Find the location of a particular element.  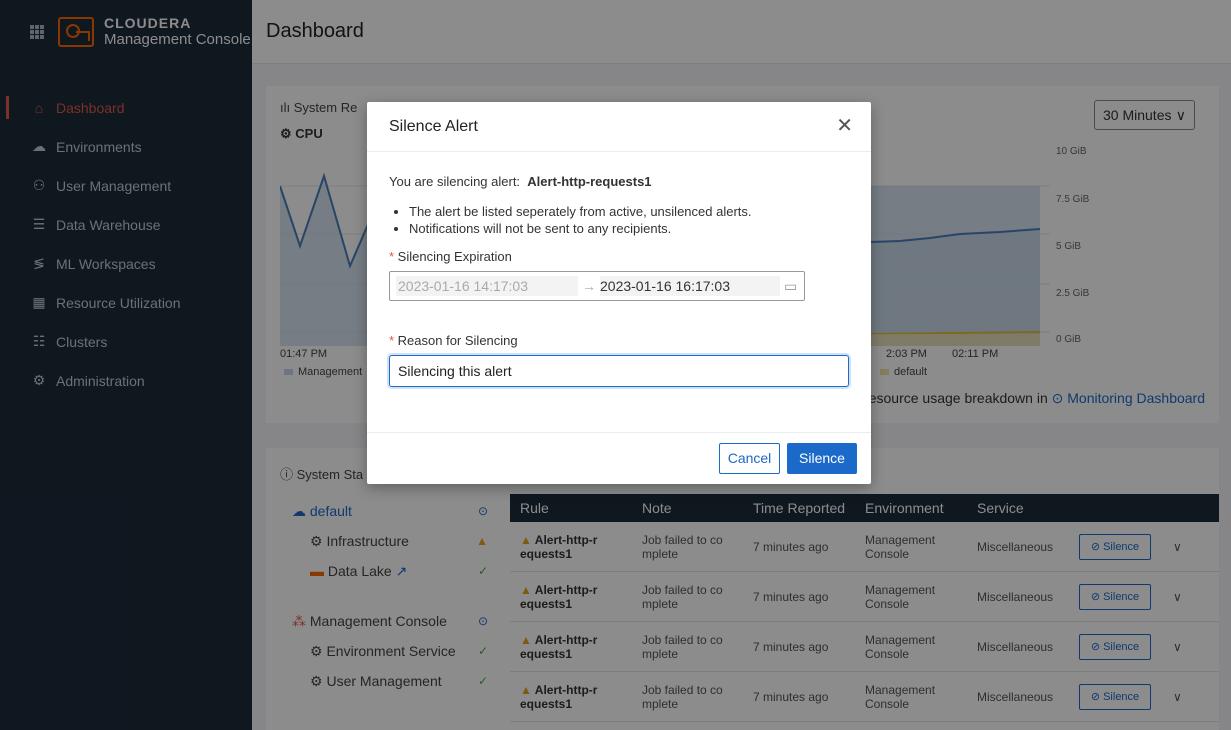

modal-intro: You are silencing alert: is located at coordinates (455, 181).